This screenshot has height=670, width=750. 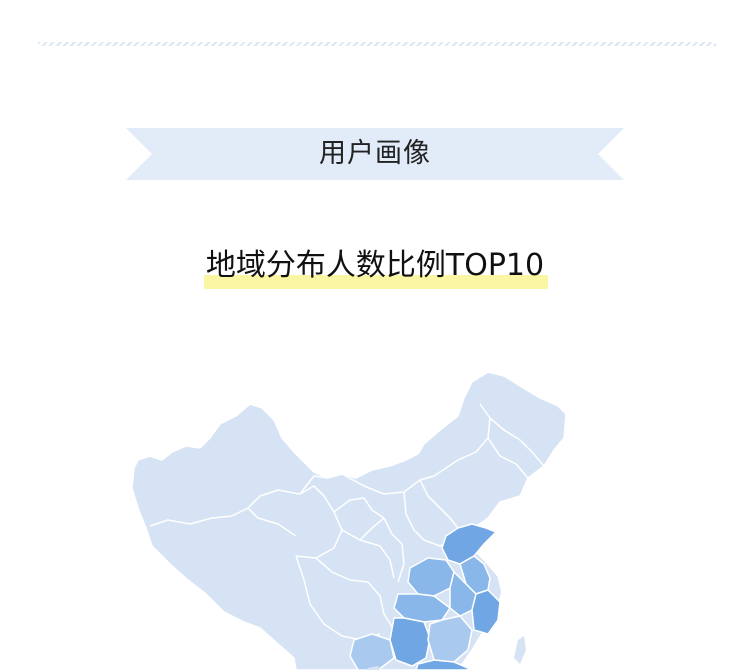 I want to click on chart-title: 地域分布人数比例TOP10, so click(x=375, y=265).